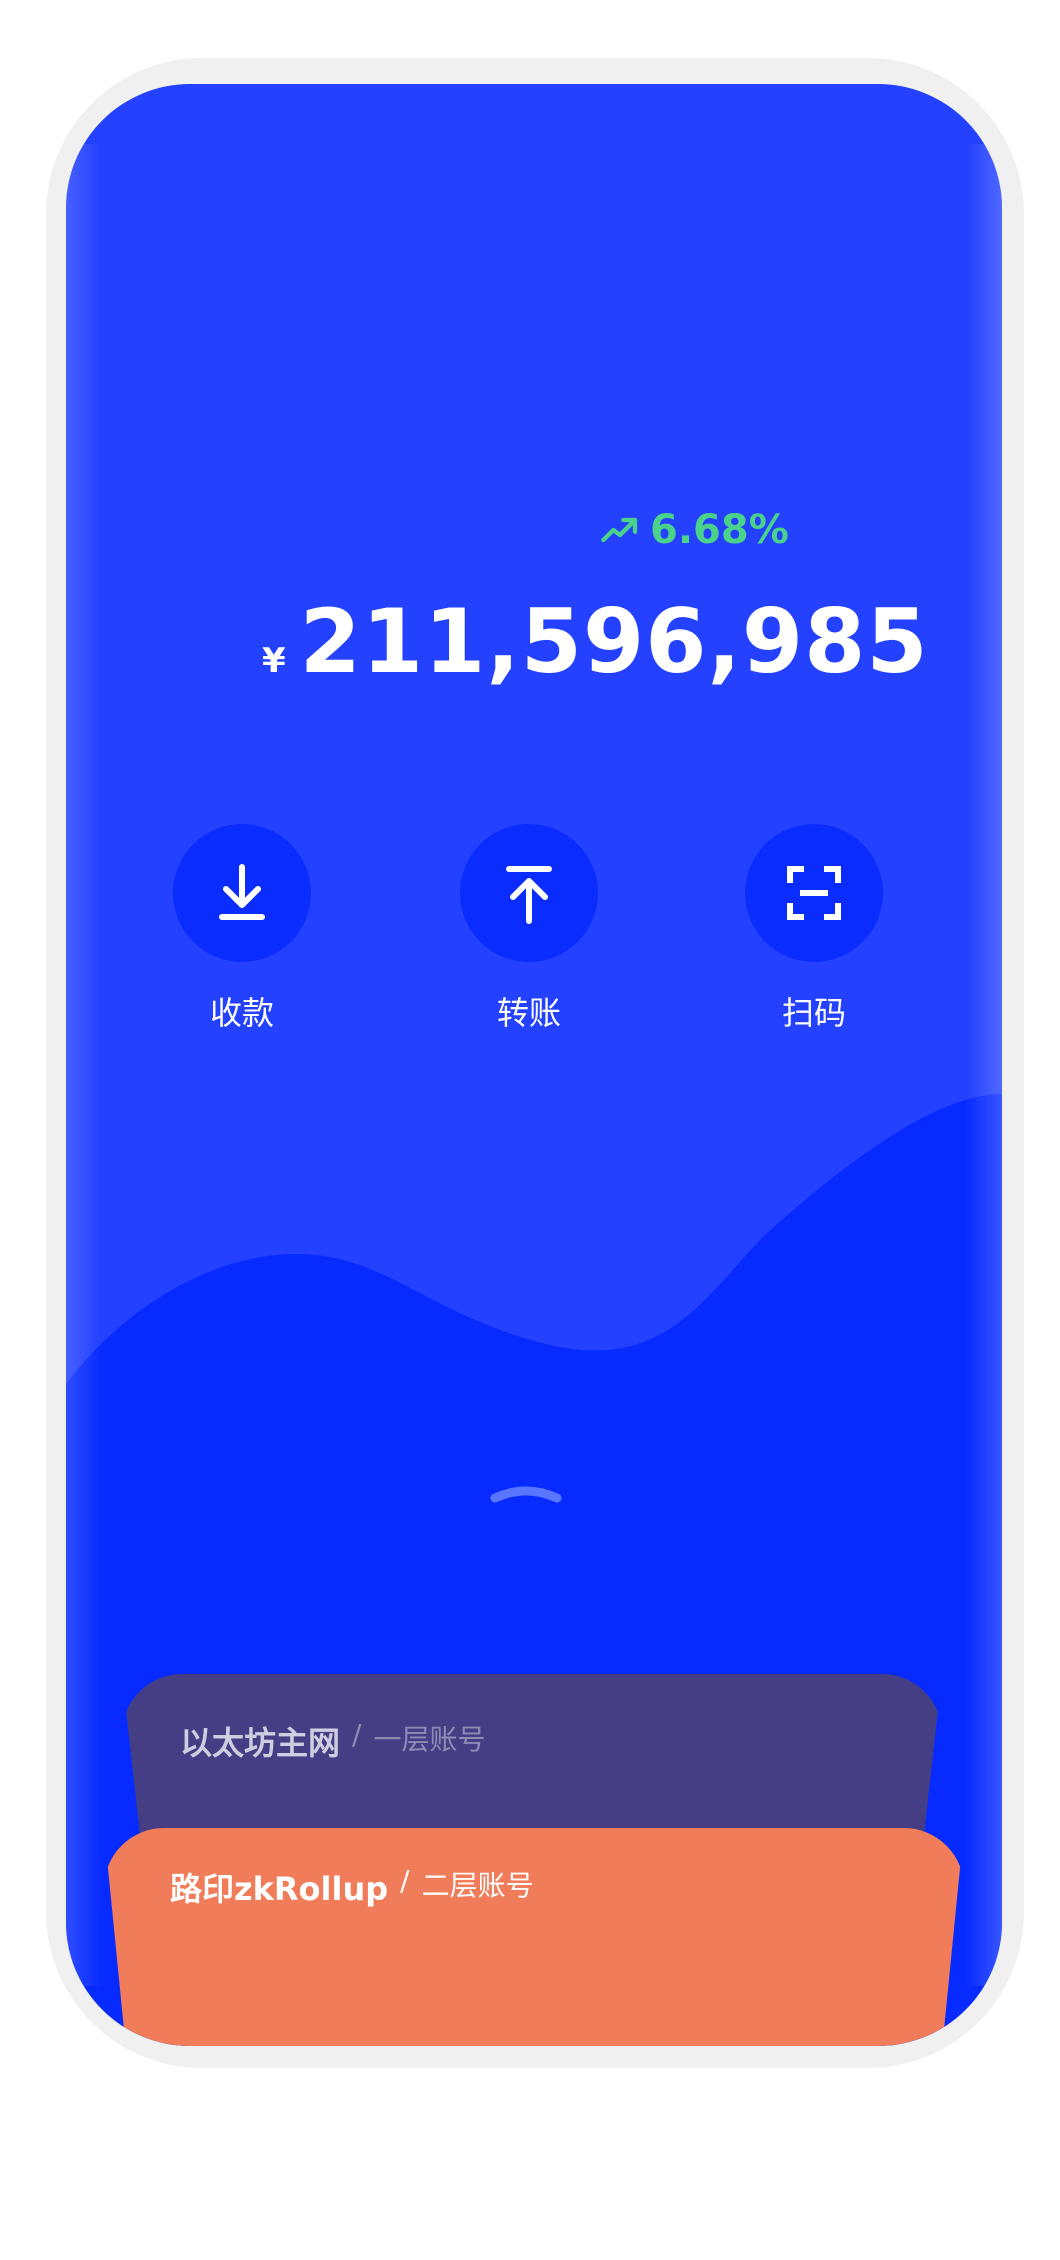  Describe the element at coordinates (477, 1885) in the screenshot. I see `account-type: 二层账号` at that location.